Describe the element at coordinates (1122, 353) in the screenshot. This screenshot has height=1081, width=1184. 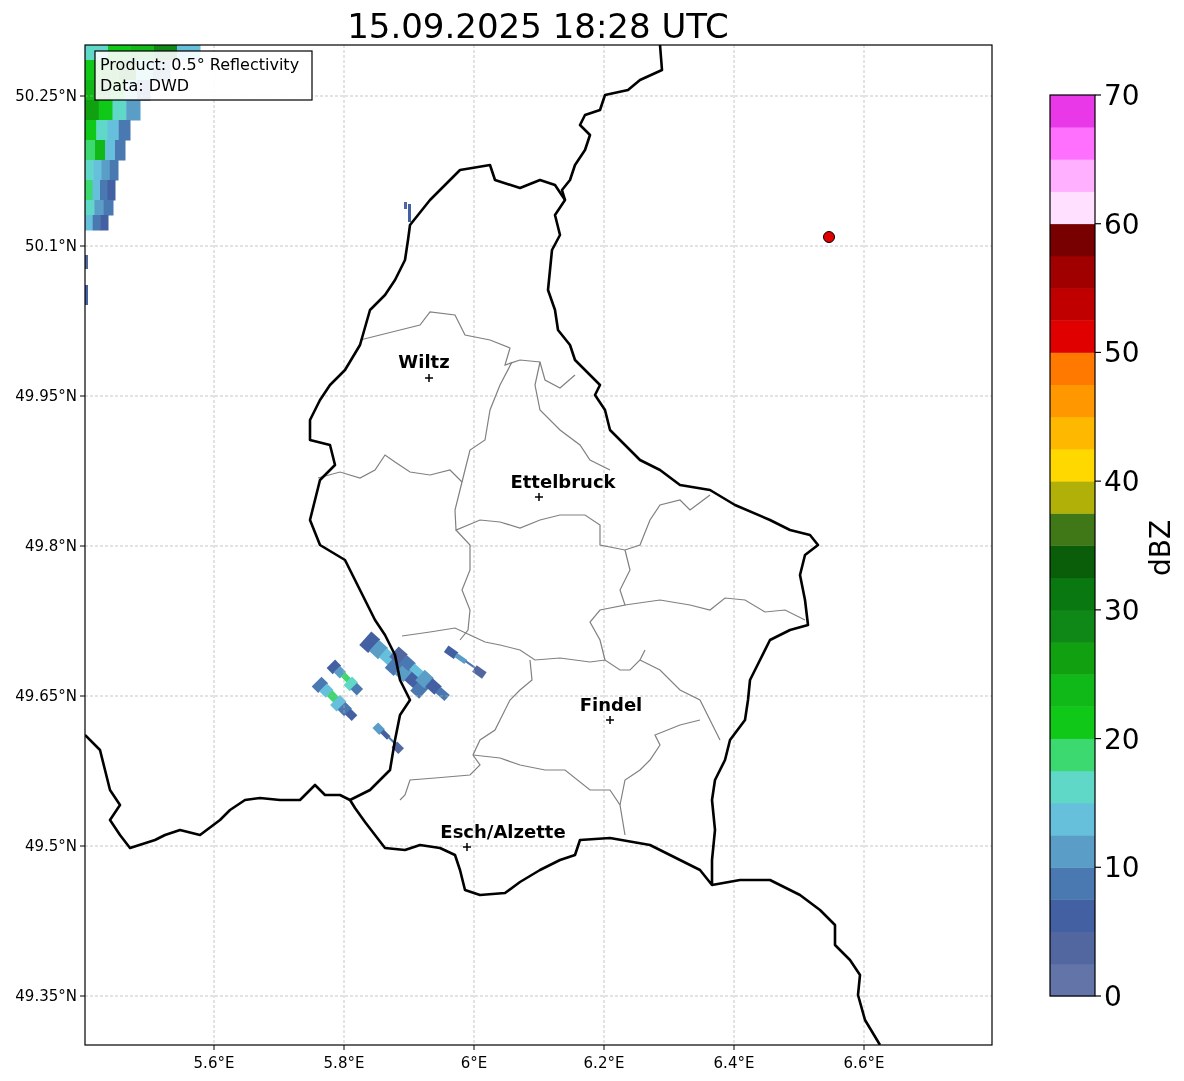
I see `colorbar-tick-label: 50` at that location.